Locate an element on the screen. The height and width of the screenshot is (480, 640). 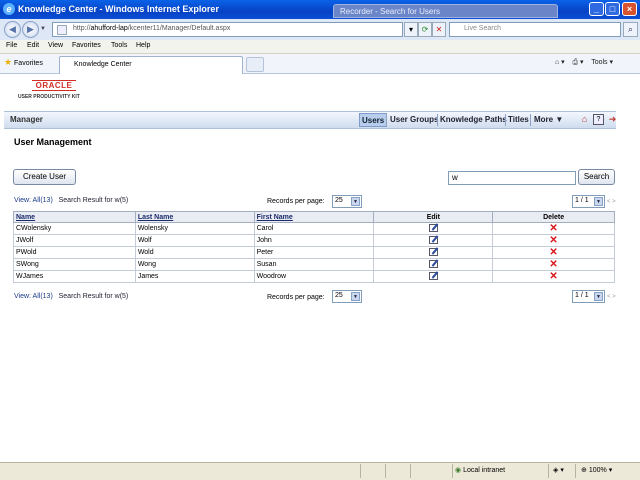
search-button: Search is located at coordinates (596, 177).